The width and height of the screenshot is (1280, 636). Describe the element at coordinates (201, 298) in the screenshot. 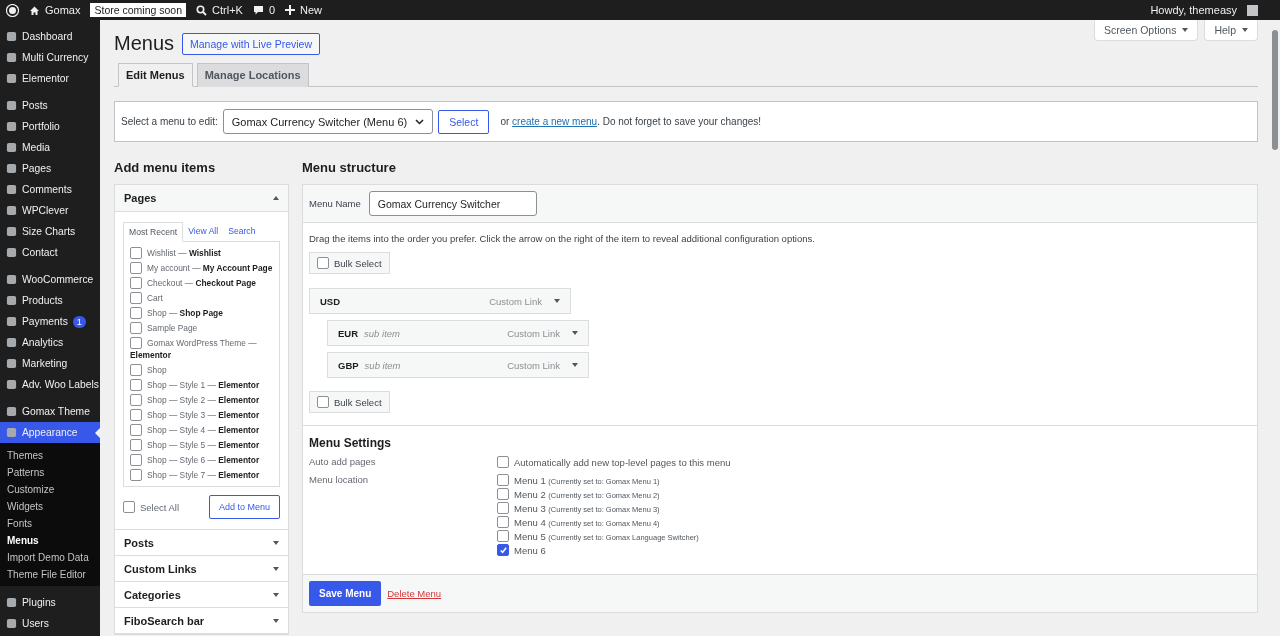

I see `page-option: Cart` at that location.